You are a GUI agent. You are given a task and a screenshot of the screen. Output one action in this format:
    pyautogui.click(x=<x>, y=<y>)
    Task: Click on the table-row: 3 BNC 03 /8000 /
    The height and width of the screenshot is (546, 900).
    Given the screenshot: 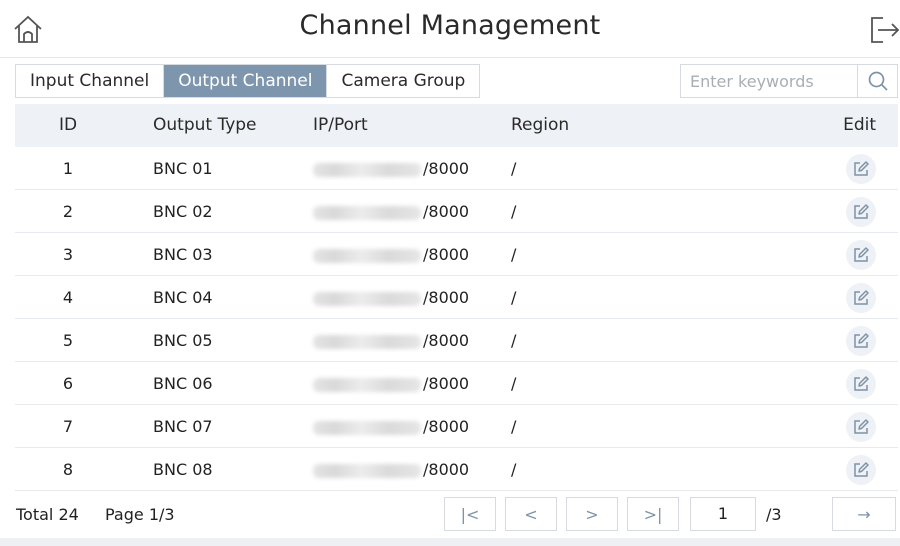 What is the action you would take?
    pyautogui.click(x=456, y=254)
    